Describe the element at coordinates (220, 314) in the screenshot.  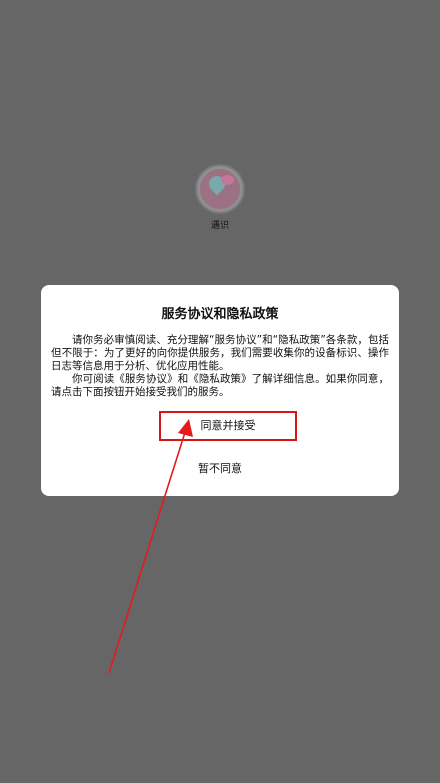
I see `dialog-title: 服务协议和隐私政策` at that location.